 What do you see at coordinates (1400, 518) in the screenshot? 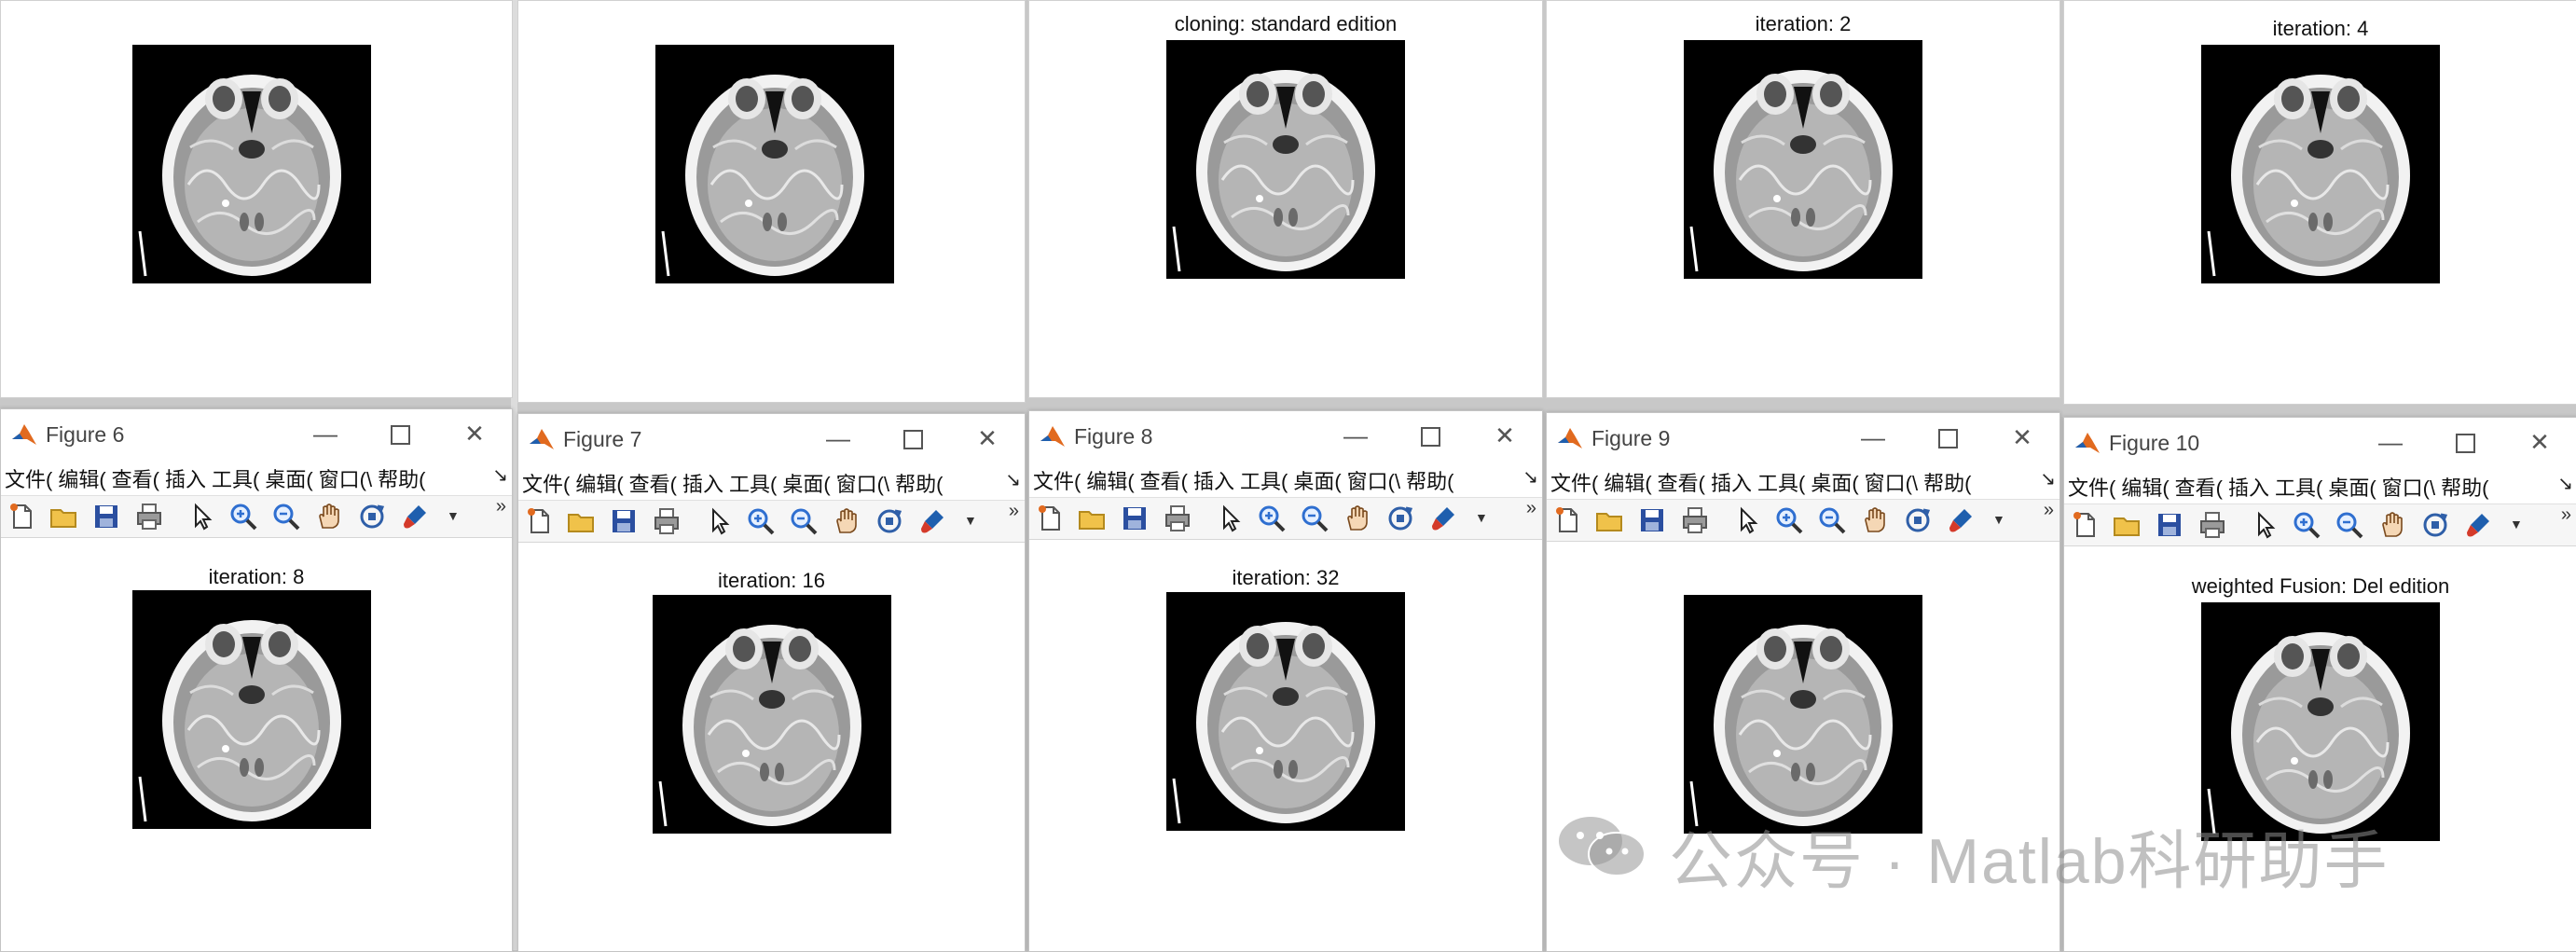
I see `rotate-3d-icon` at bounding box center [1400, 518].